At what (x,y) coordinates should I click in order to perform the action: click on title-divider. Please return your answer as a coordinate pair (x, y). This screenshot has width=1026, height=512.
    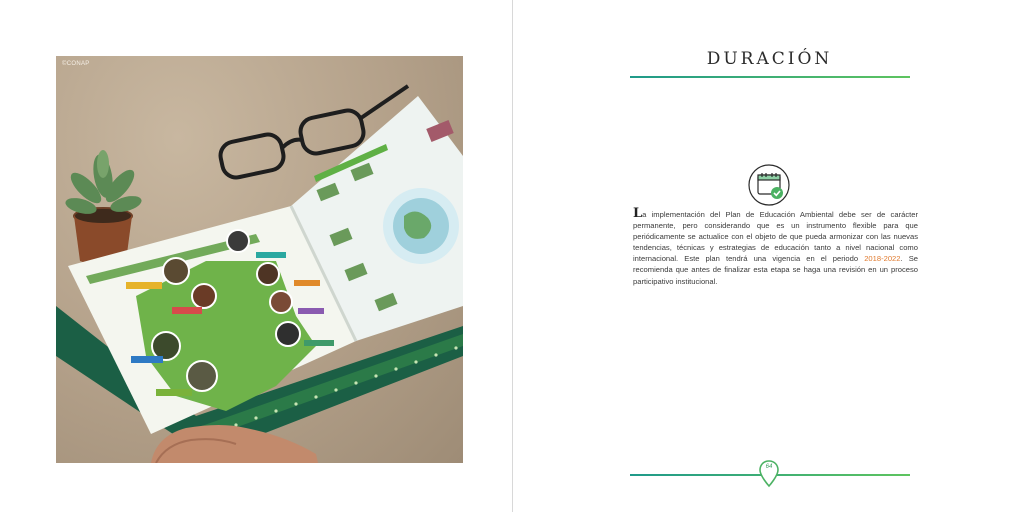
    Looking at the image, I should click on (770, 77).